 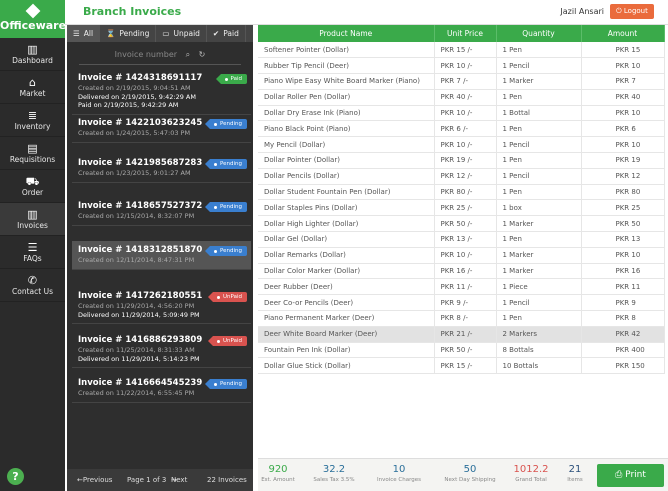 I want to click on invoice-count: 22 Invoices, so click(x=227, y=480).